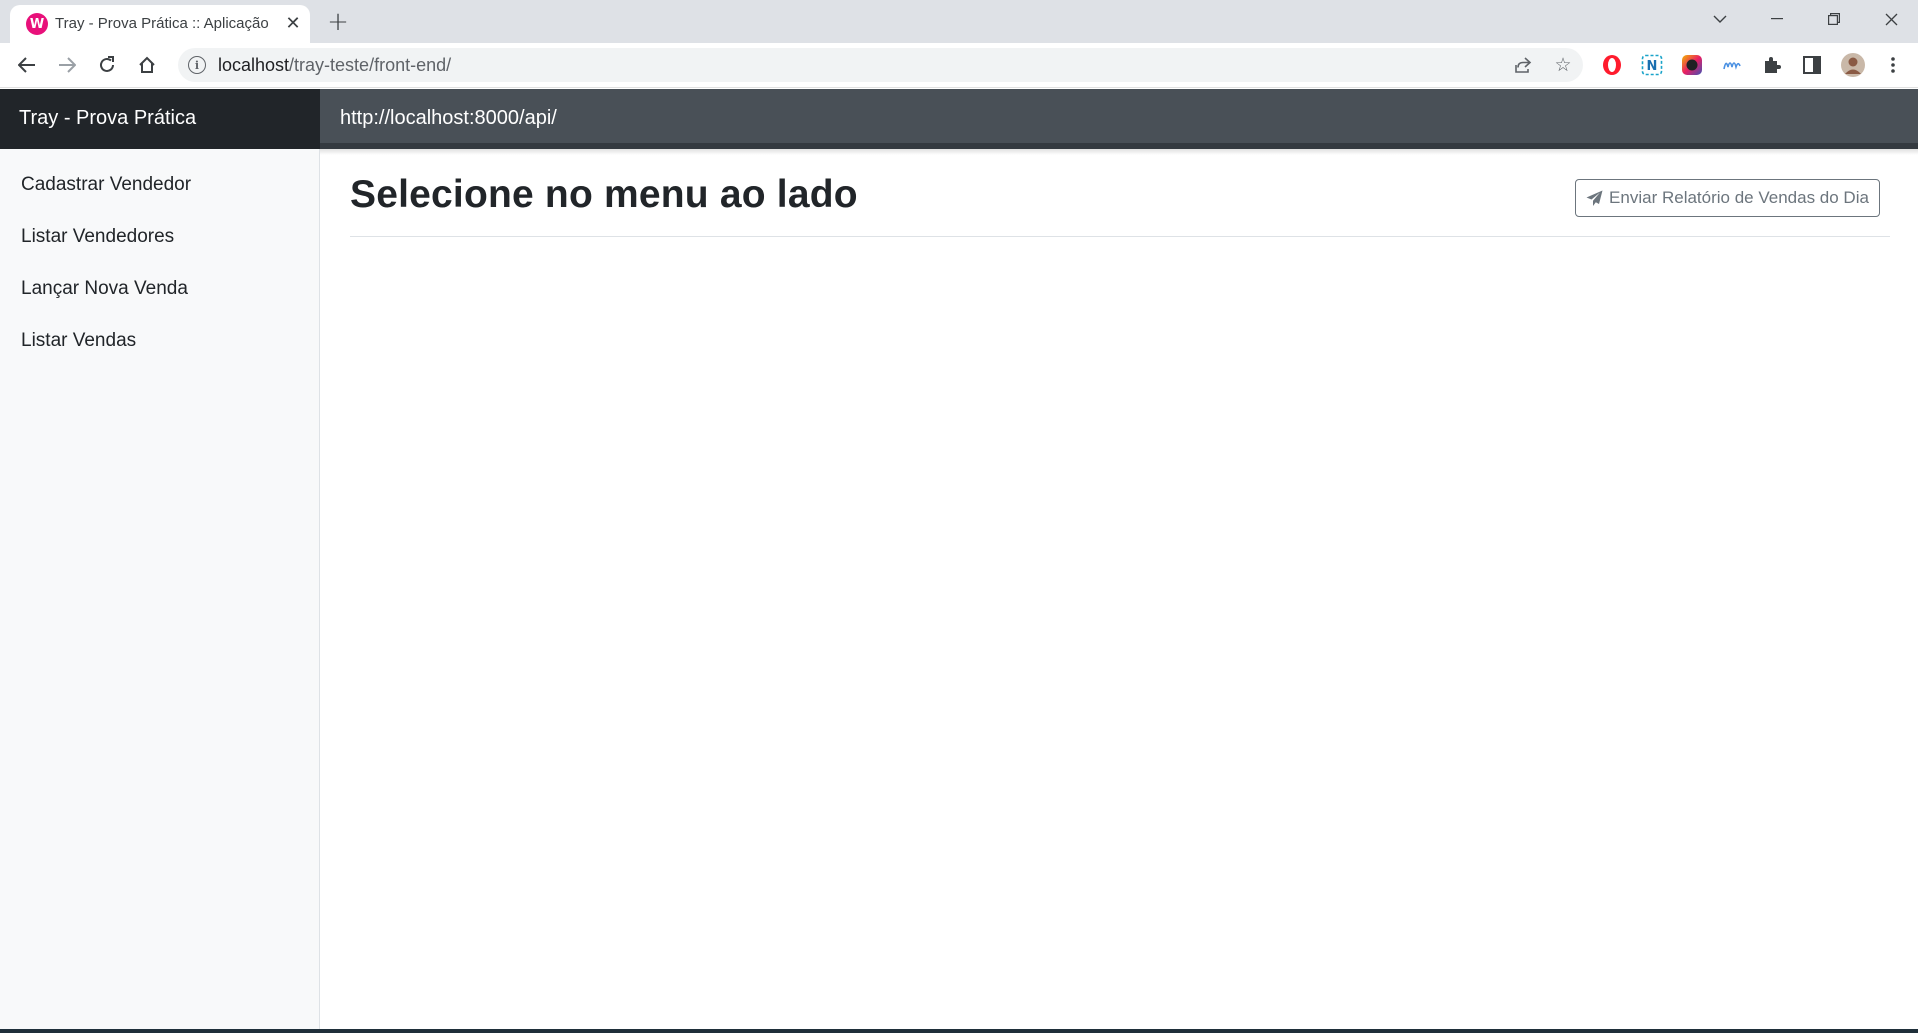 Image resolution: width=1918 pixels, height=1033 pixels. I want to click on svg-text: N, so click(1652, 66).